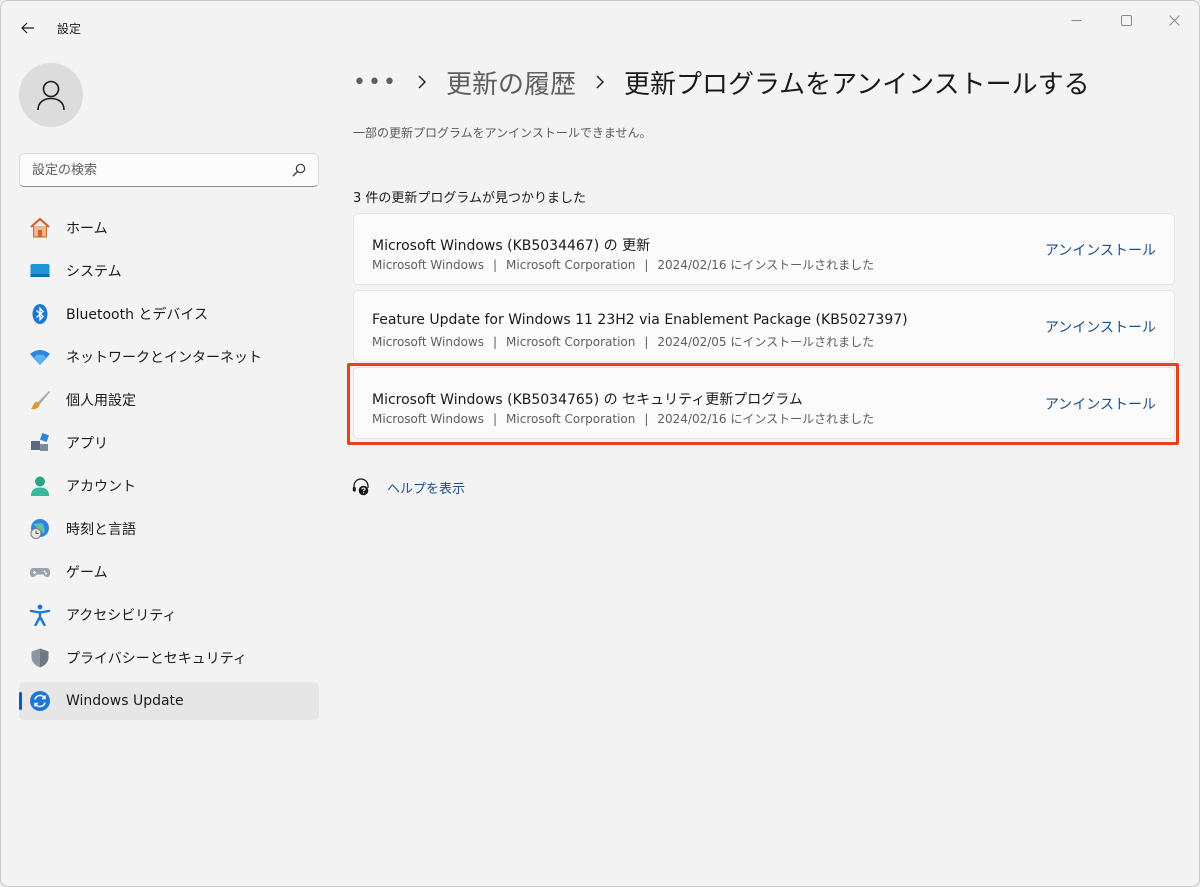 The width and height of the screenshot is (1200, 887). I want to click on maximize-icon, so click(1126, 20).